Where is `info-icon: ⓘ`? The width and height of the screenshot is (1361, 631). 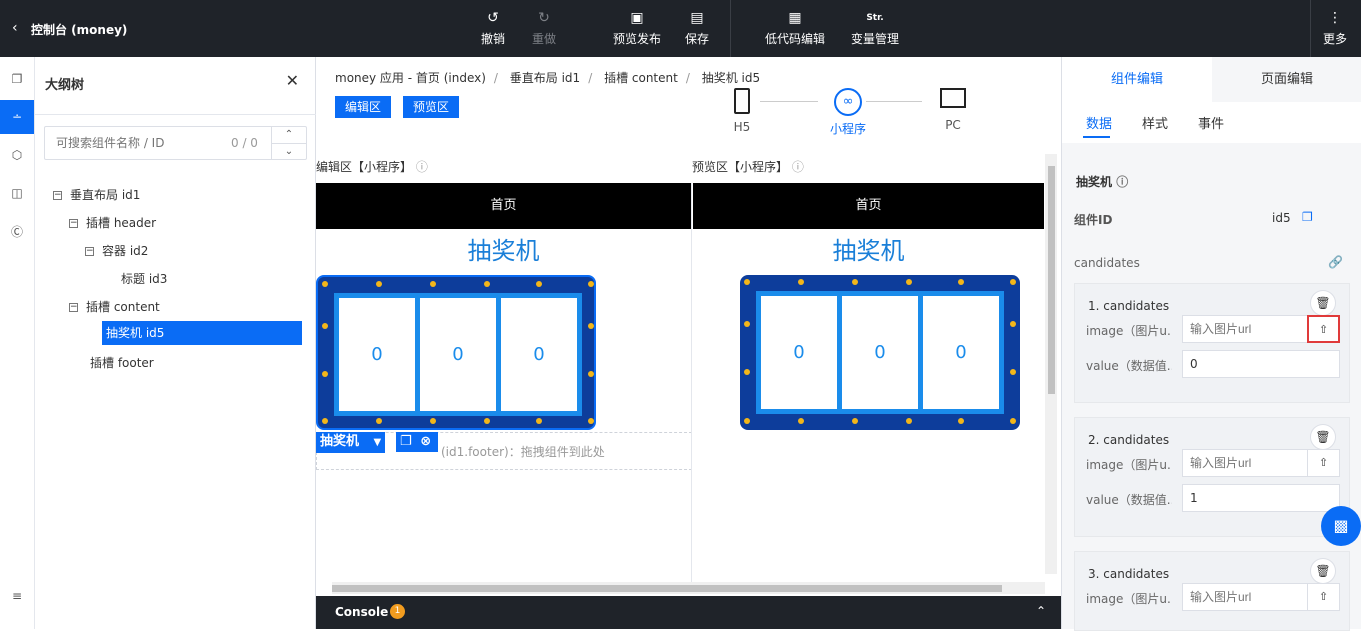
info-icon: ⓘ is located at coordinates (797, 167).